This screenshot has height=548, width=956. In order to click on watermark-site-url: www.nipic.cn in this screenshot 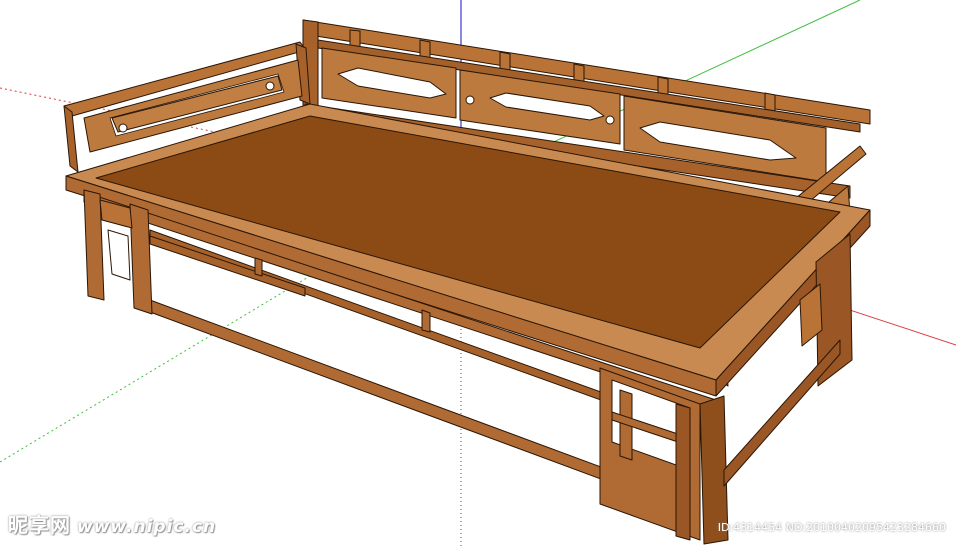, I will do `click(147, 527)`.